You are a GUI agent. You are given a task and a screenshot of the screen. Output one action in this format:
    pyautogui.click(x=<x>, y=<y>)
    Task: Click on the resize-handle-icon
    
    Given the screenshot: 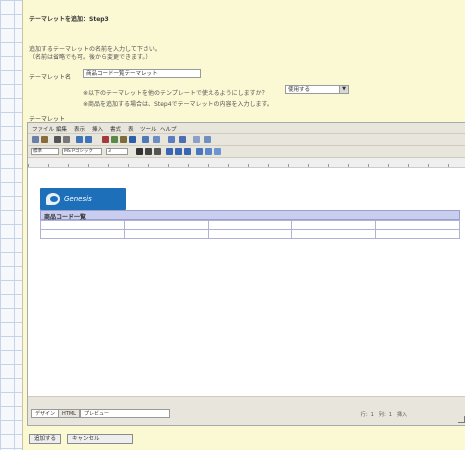 What is the action you would take?
    pyautogui.click(x=461, y=419)
    